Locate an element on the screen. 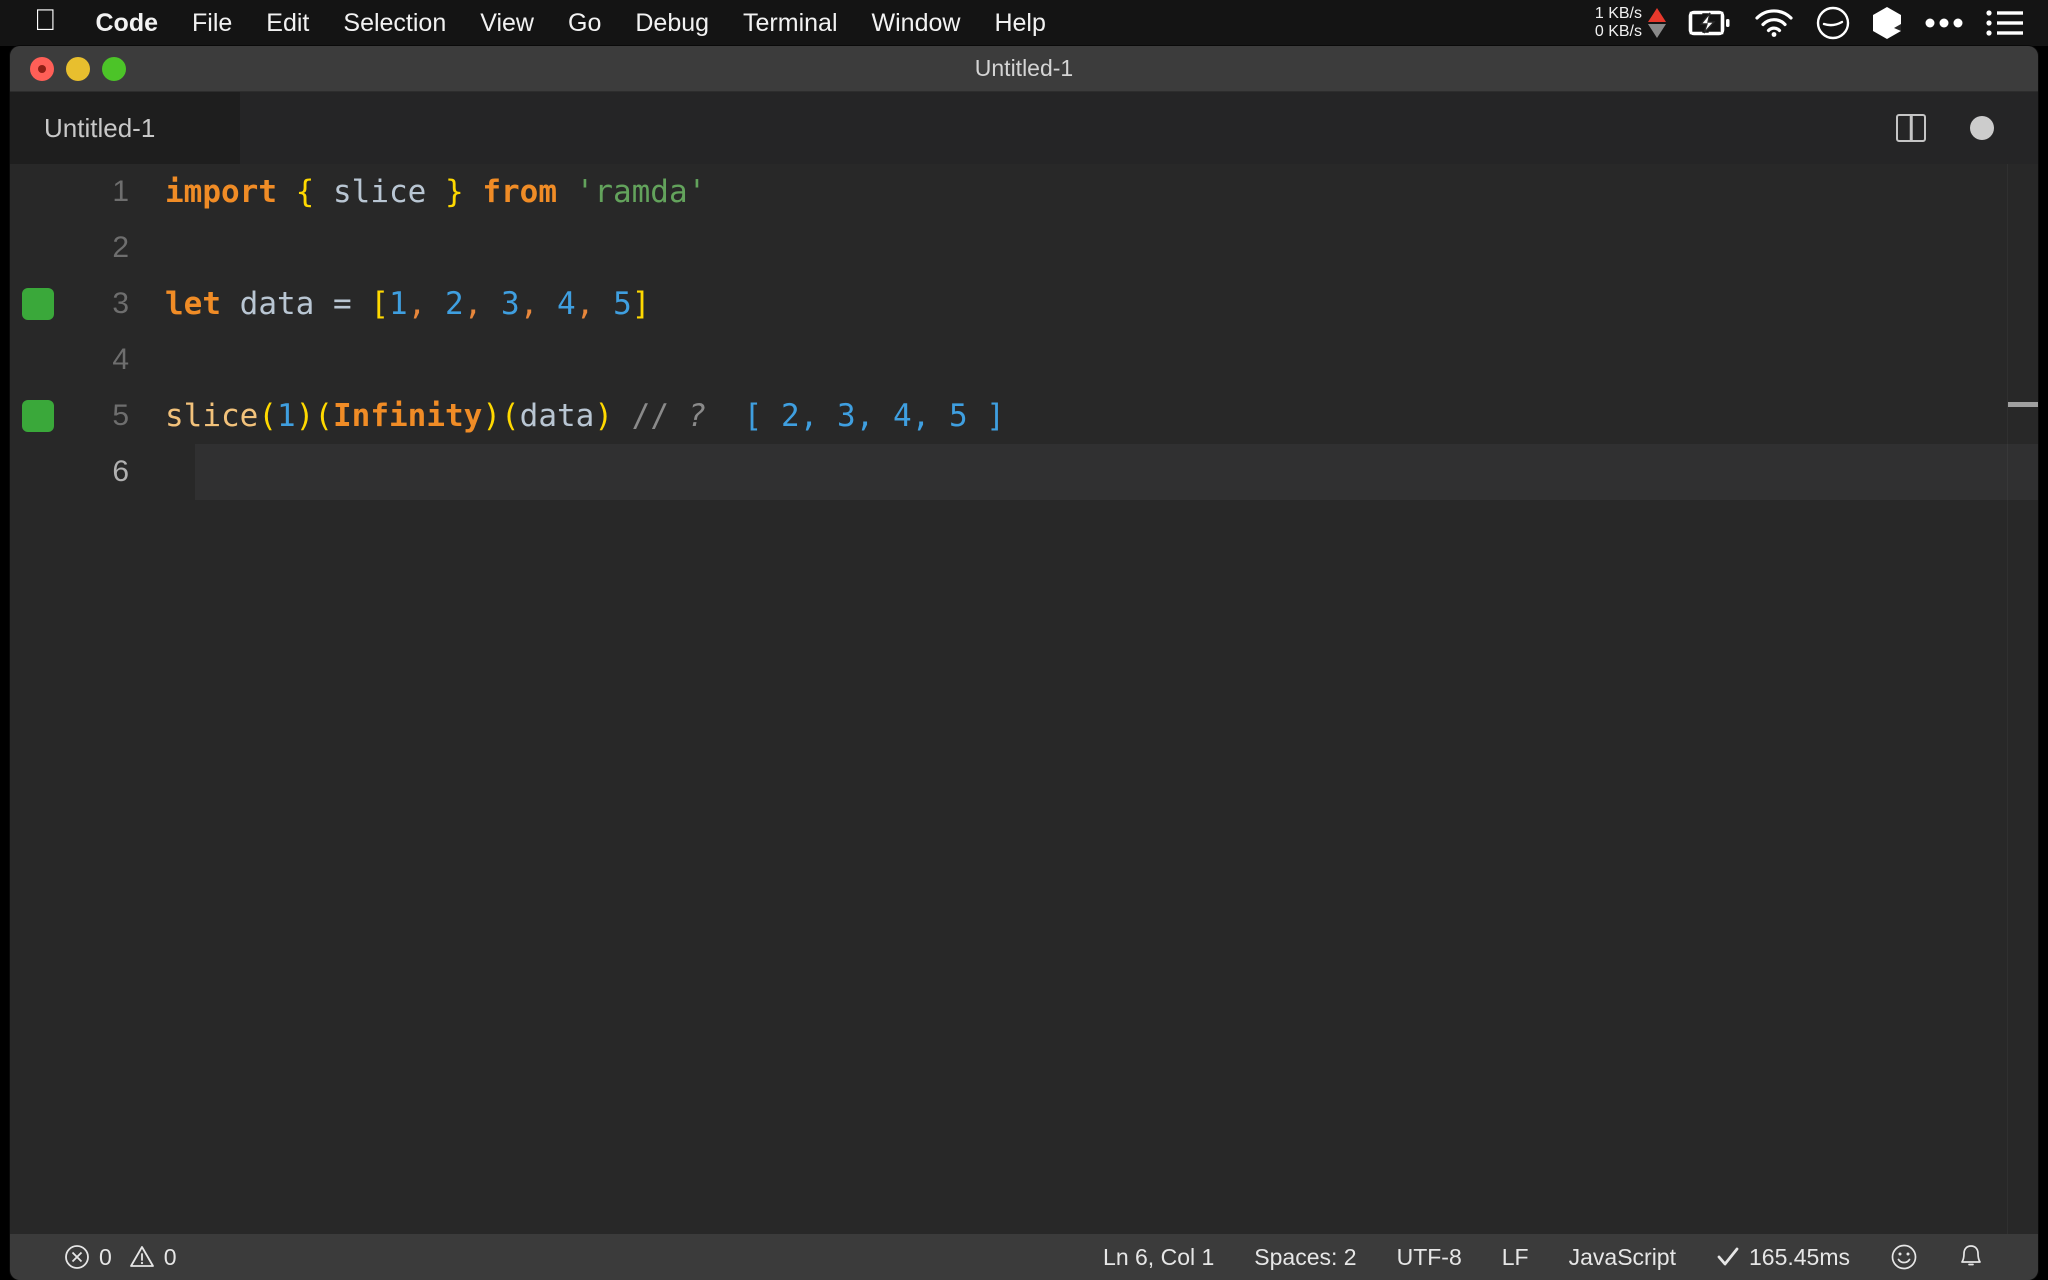 The width and height of the screenshot is (2048, 1280). menubar-status-icons: 1 KB/s 0 KB/s is located at coordinates (1821, 23).